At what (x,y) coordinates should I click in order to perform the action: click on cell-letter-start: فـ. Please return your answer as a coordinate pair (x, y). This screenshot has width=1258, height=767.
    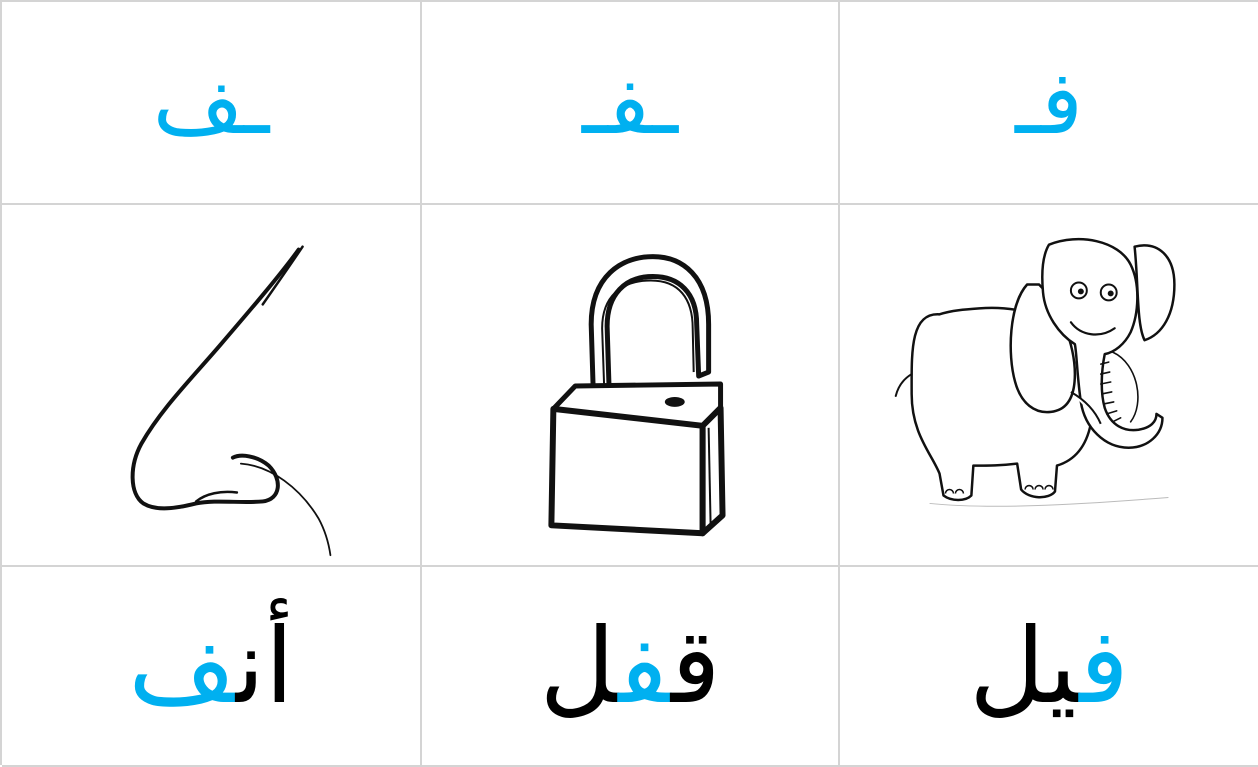
    Looking at the image, I should click on (1049, 103).